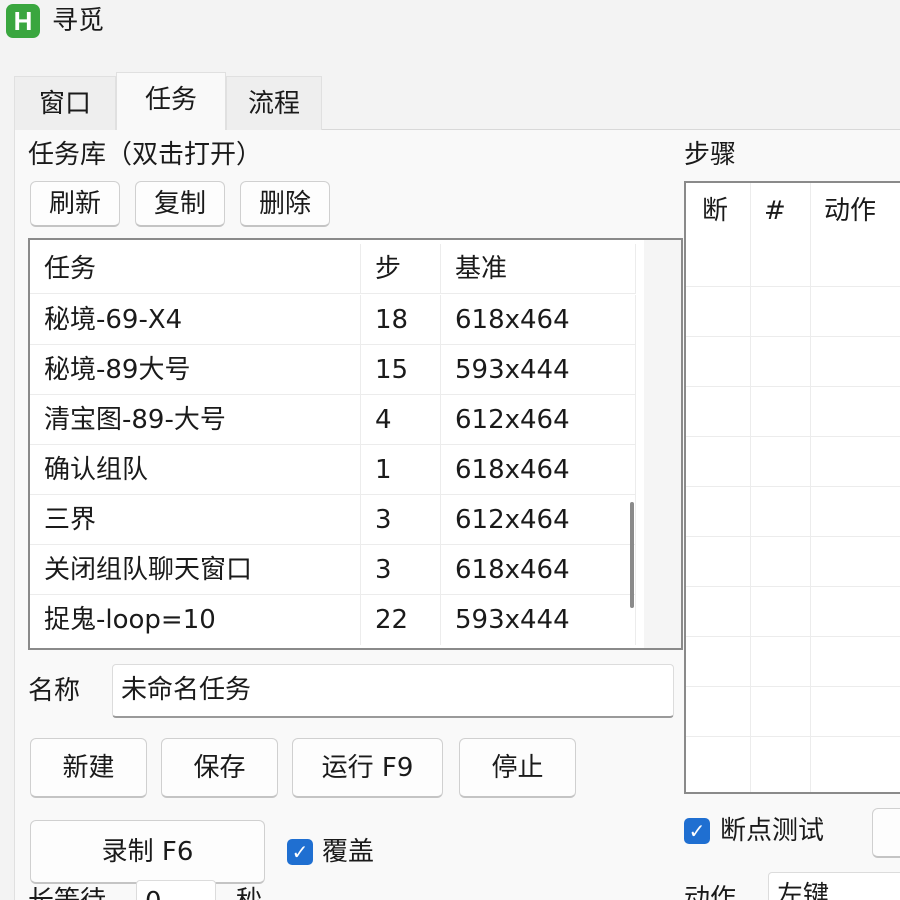  Describe the element at coordinates (401, 320) in the screenshot. I see `task-steps-cell: 18` at that location.